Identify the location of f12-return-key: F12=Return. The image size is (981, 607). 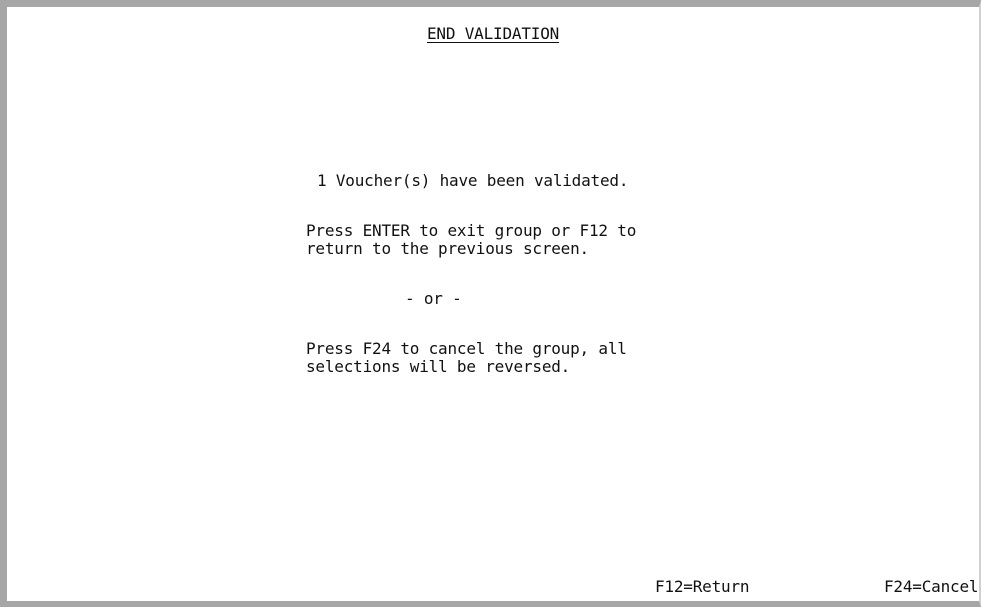
(702, 587).